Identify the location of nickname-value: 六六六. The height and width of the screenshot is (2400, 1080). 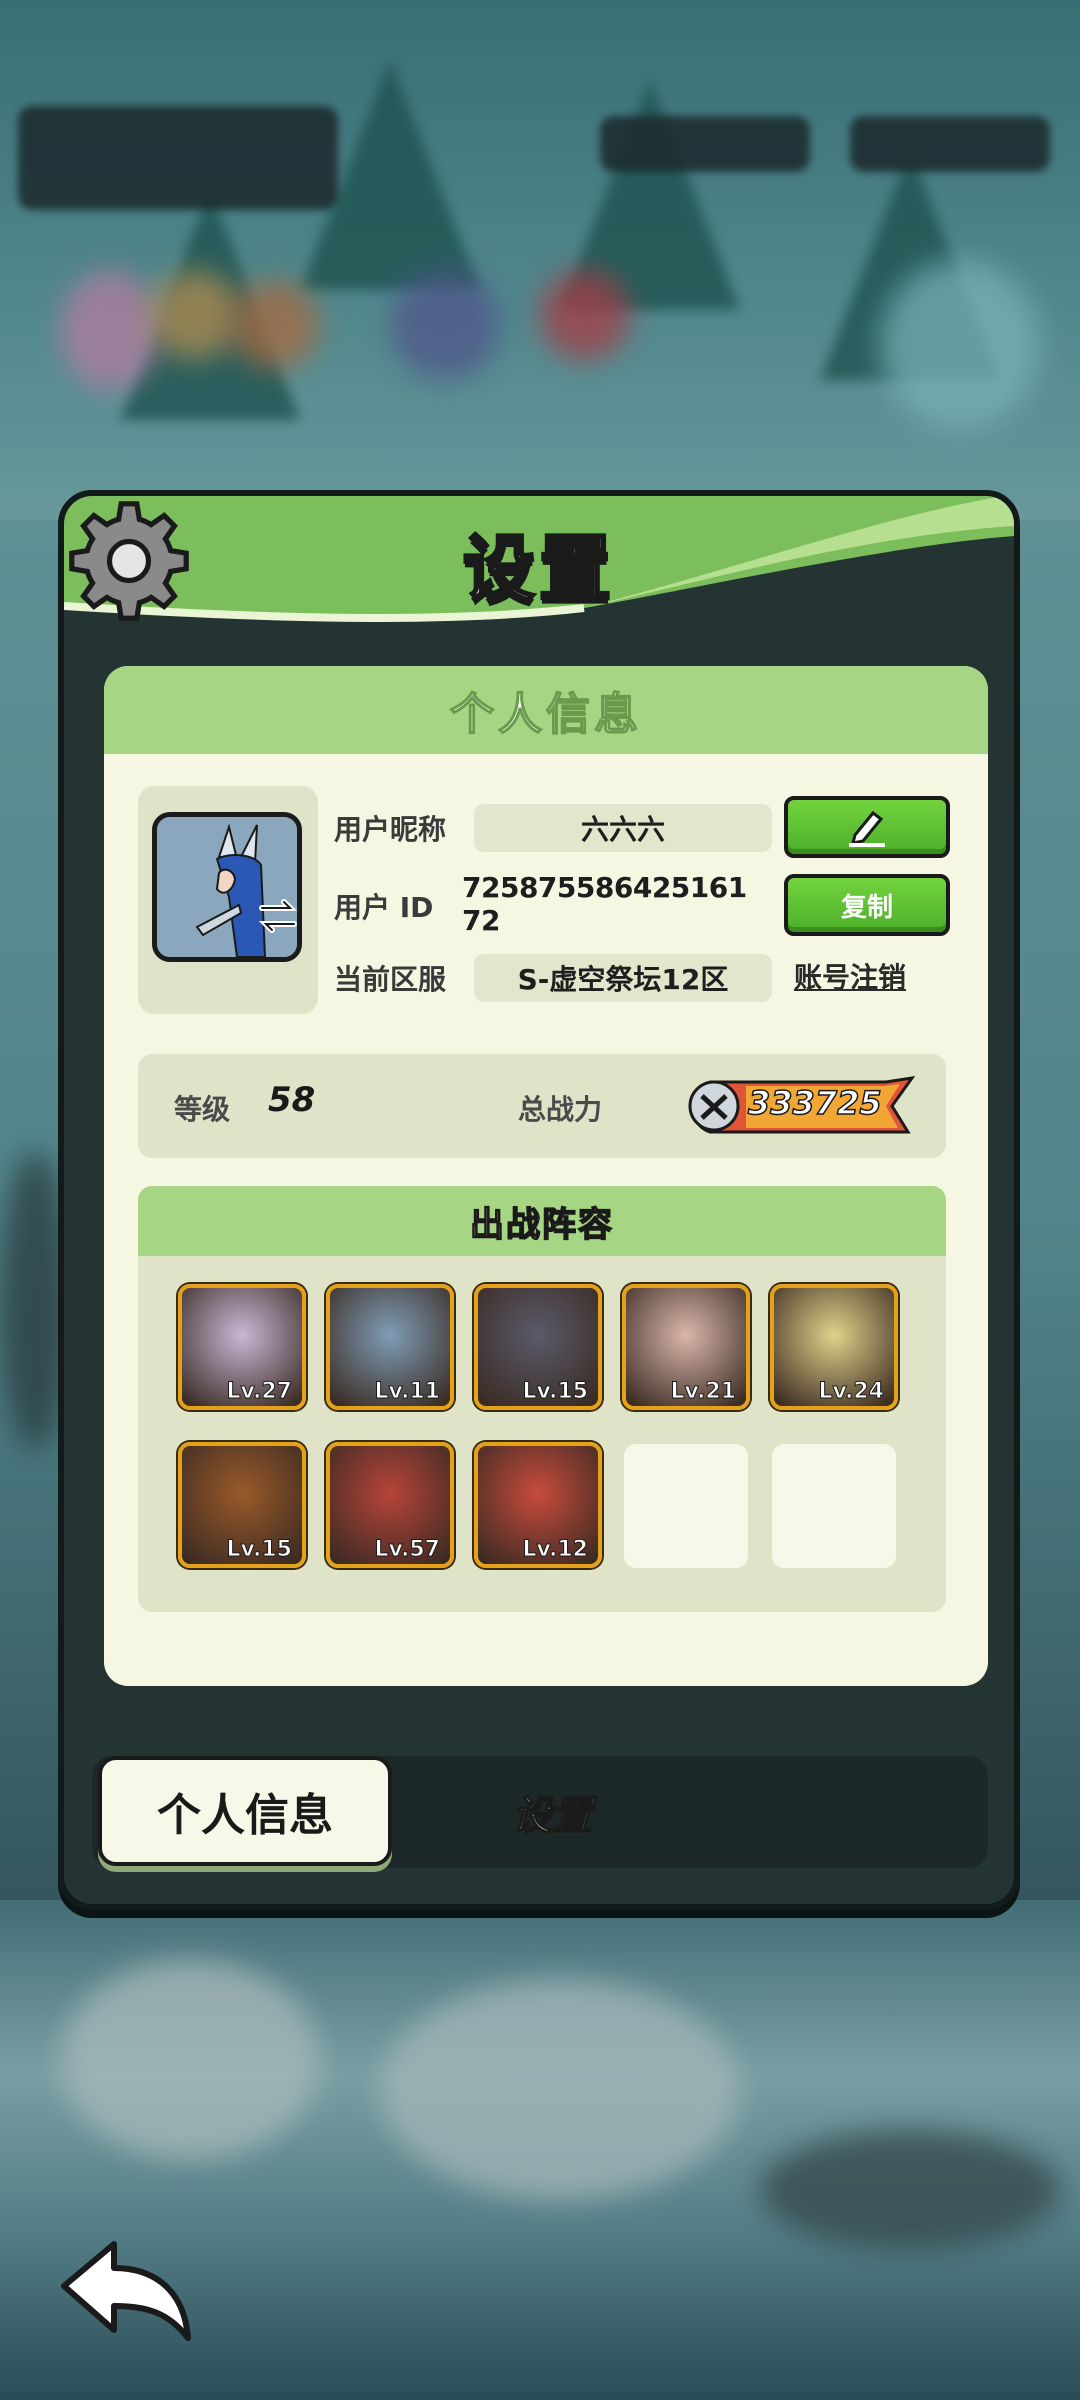
(623, 828).